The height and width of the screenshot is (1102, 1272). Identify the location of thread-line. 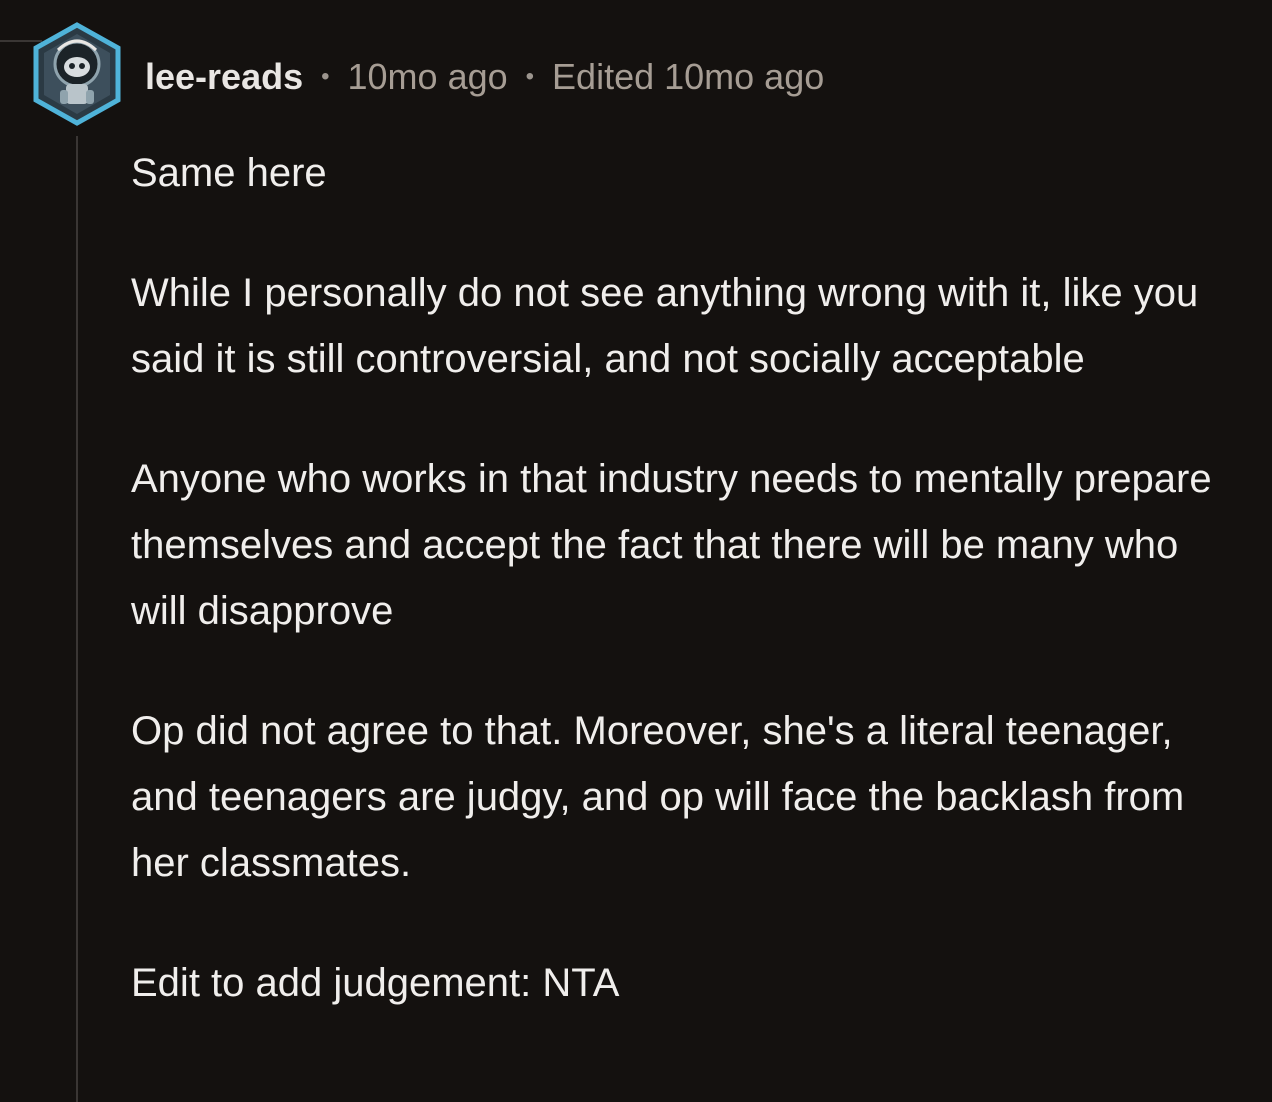
(77, 619).